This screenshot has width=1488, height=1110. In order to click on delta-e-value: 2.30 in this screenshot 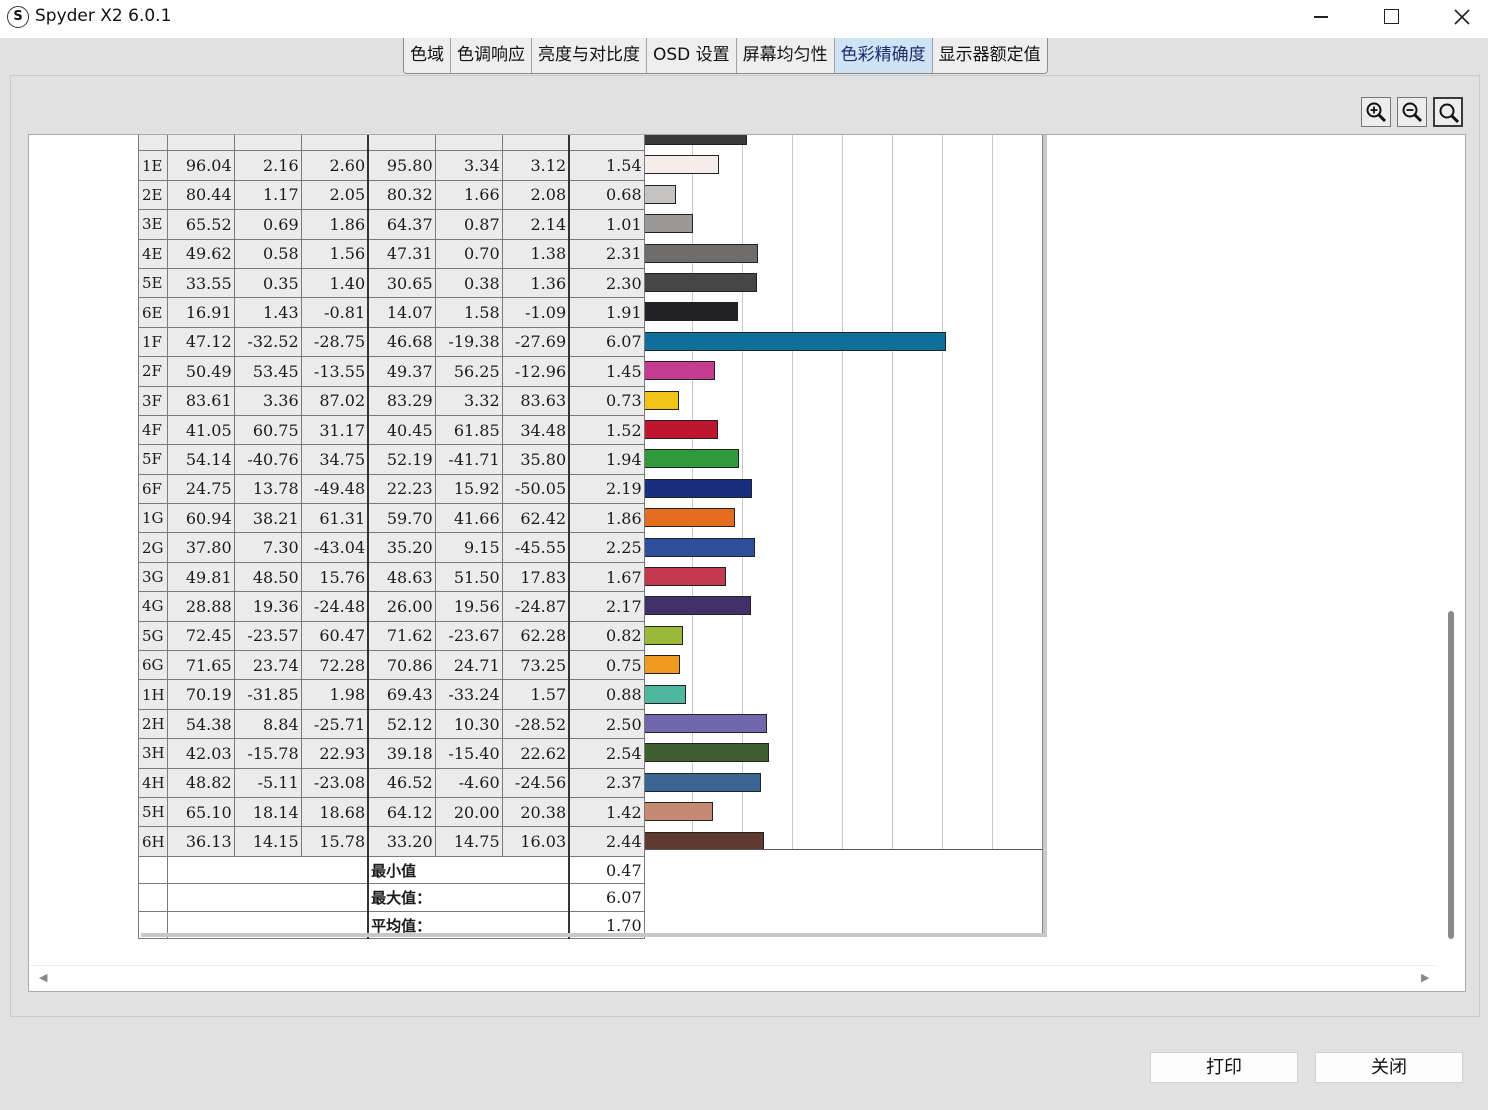, I will do `click(606, 283)`.